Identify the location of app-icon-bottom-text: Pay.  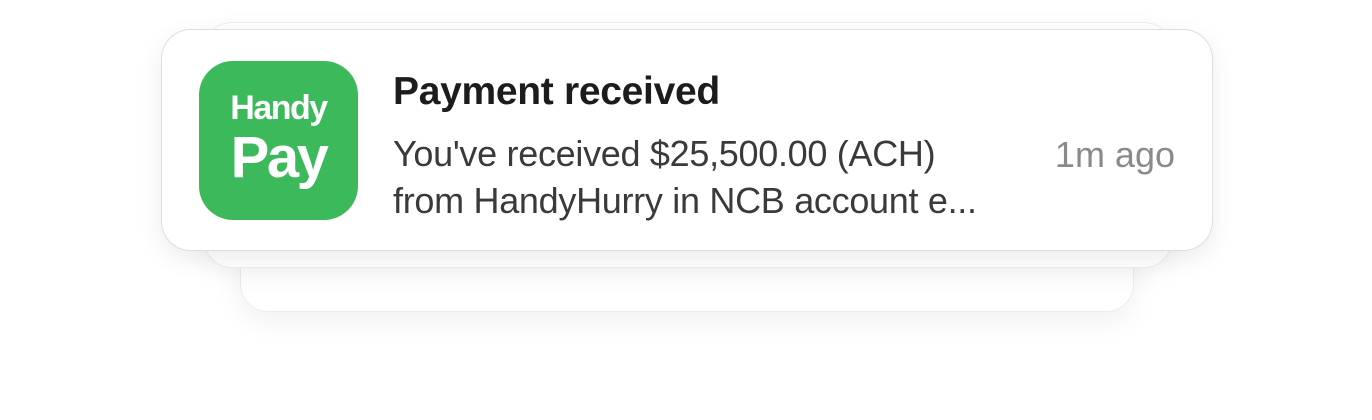
(279, 157).